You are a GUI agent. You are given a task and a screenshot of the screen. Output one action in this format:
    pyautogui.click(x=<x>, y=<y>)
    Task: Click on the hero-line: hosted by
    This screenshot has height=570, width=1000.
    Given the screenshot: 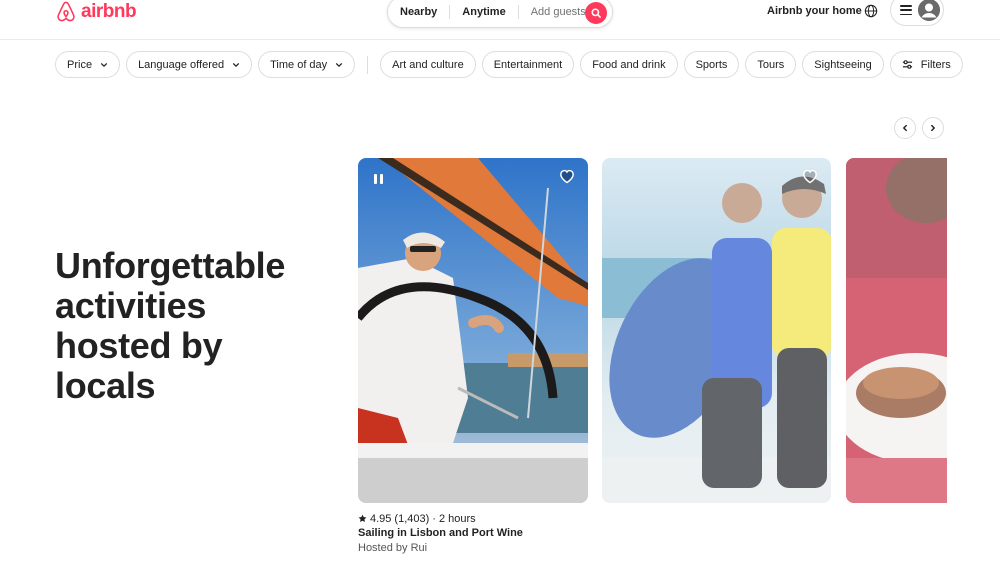 What is the action you would take?
    pyautogui.click(x=139, y=345)
    